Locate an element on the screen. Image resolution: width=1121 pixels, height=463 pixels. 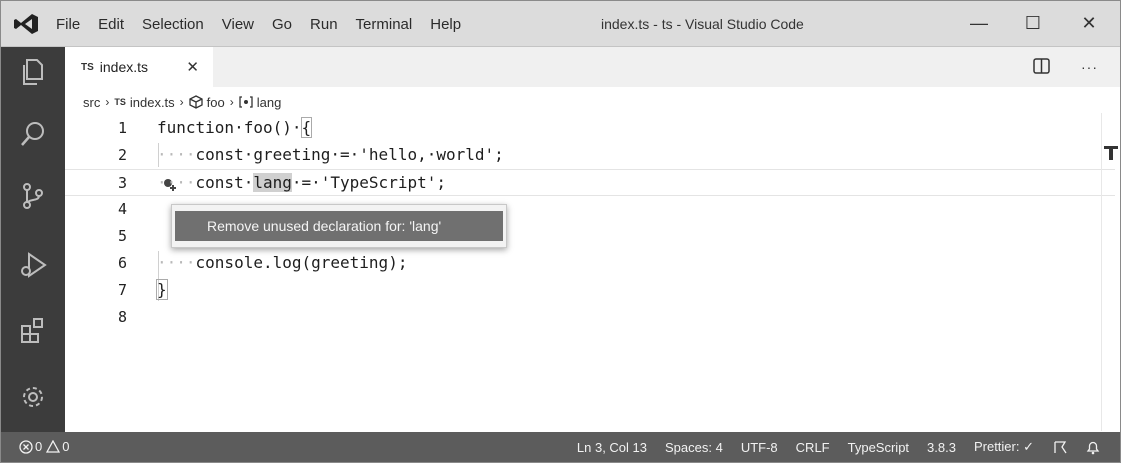
breadcrumb-variable: lang is located at coordinates (269, 102).